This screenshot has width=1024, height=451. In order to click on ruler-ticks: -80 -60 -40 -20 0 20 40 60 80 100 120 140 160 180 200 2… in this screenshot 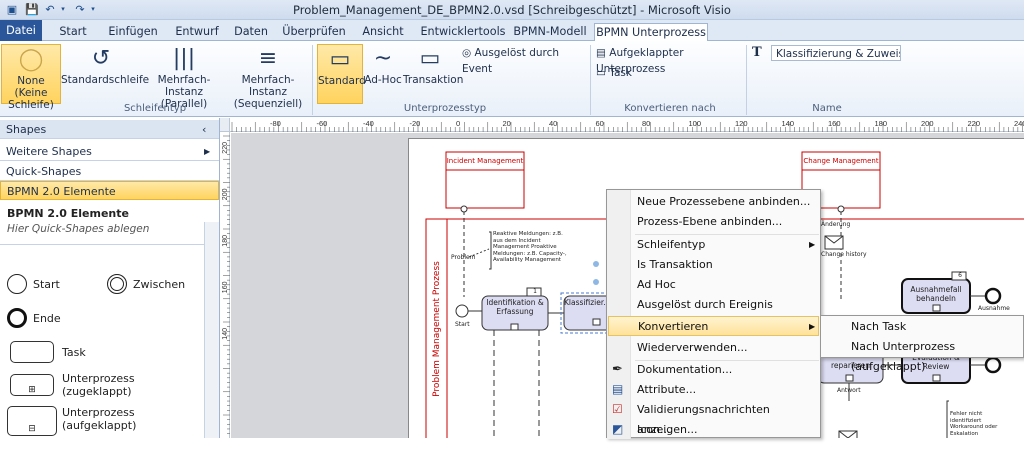, I will do `click(627, 125)`.